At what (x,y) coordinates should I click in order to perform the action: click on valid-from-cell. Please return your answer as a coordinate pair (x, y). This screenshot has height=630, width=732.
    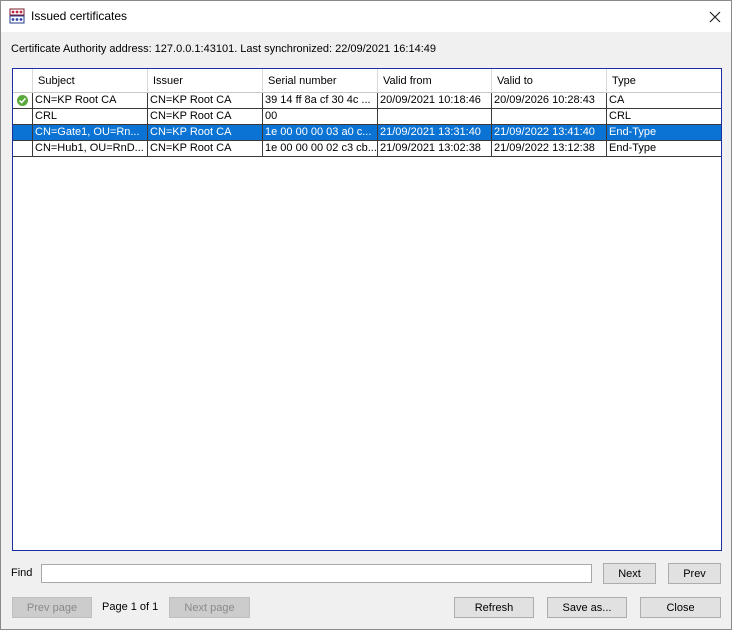
    Looking at the image, I should click on (435, 116).